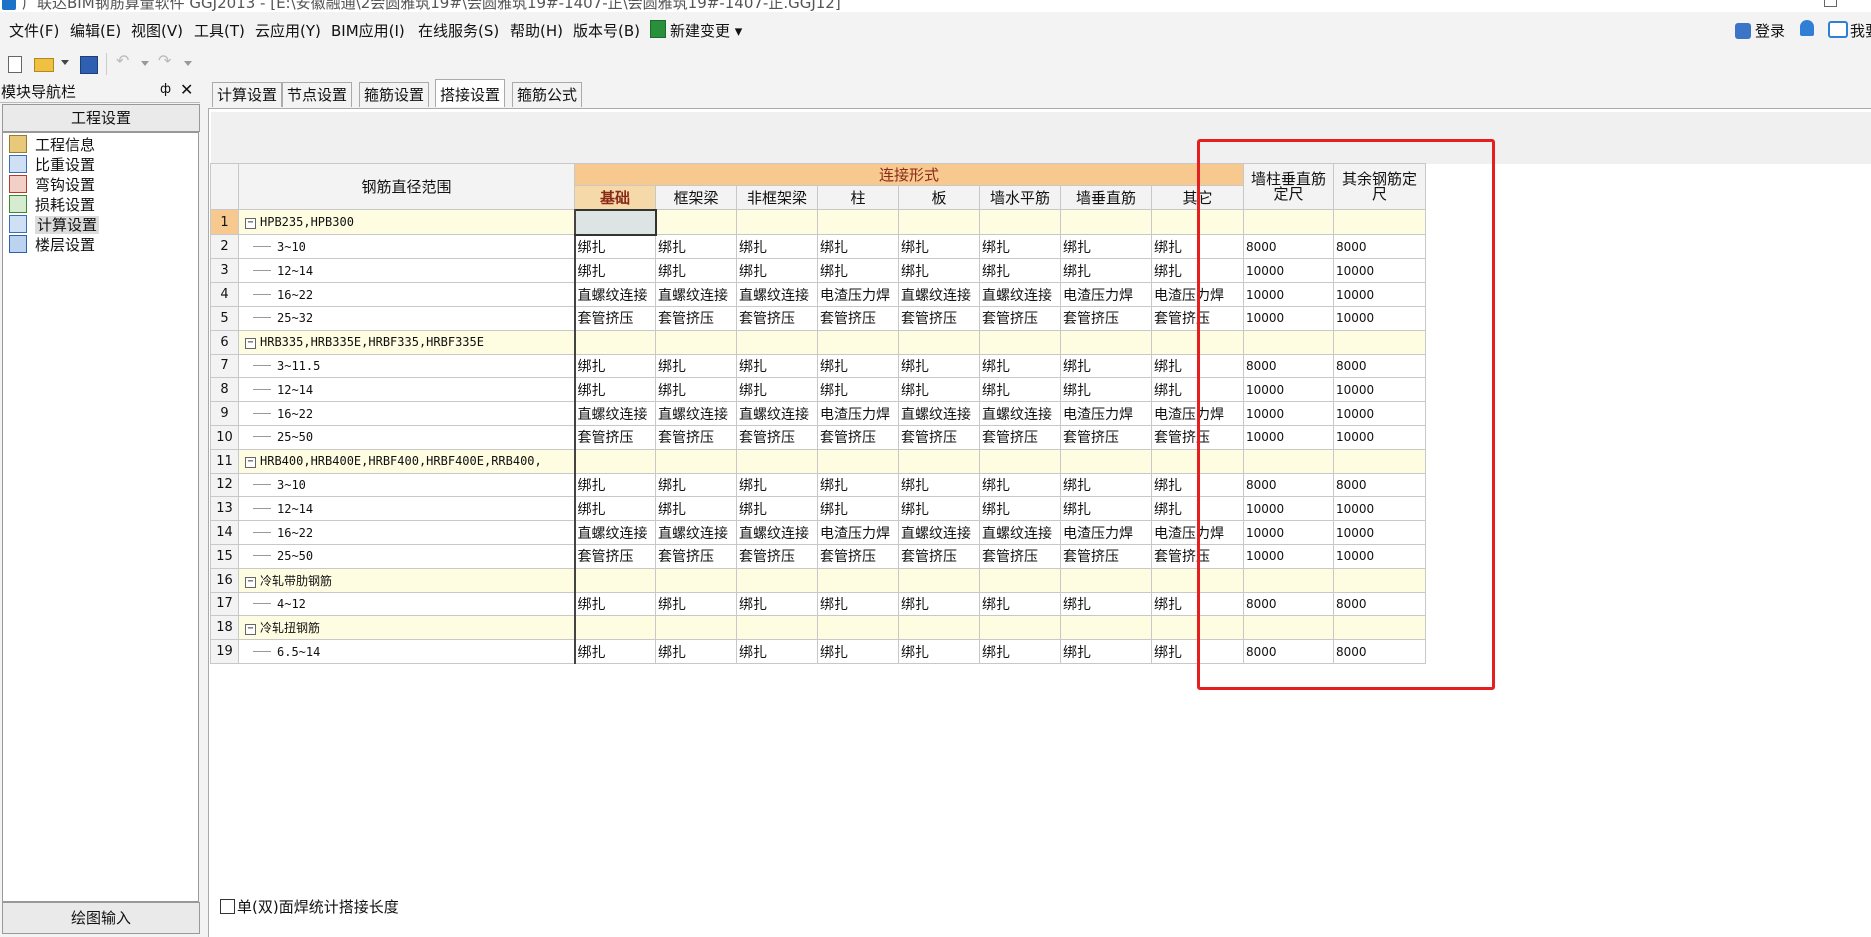 The width and height of the screenshot is (1871, 937). Describe the element at coordinates (1838, 29) in the screenshot. I see `message-icon` at that location.